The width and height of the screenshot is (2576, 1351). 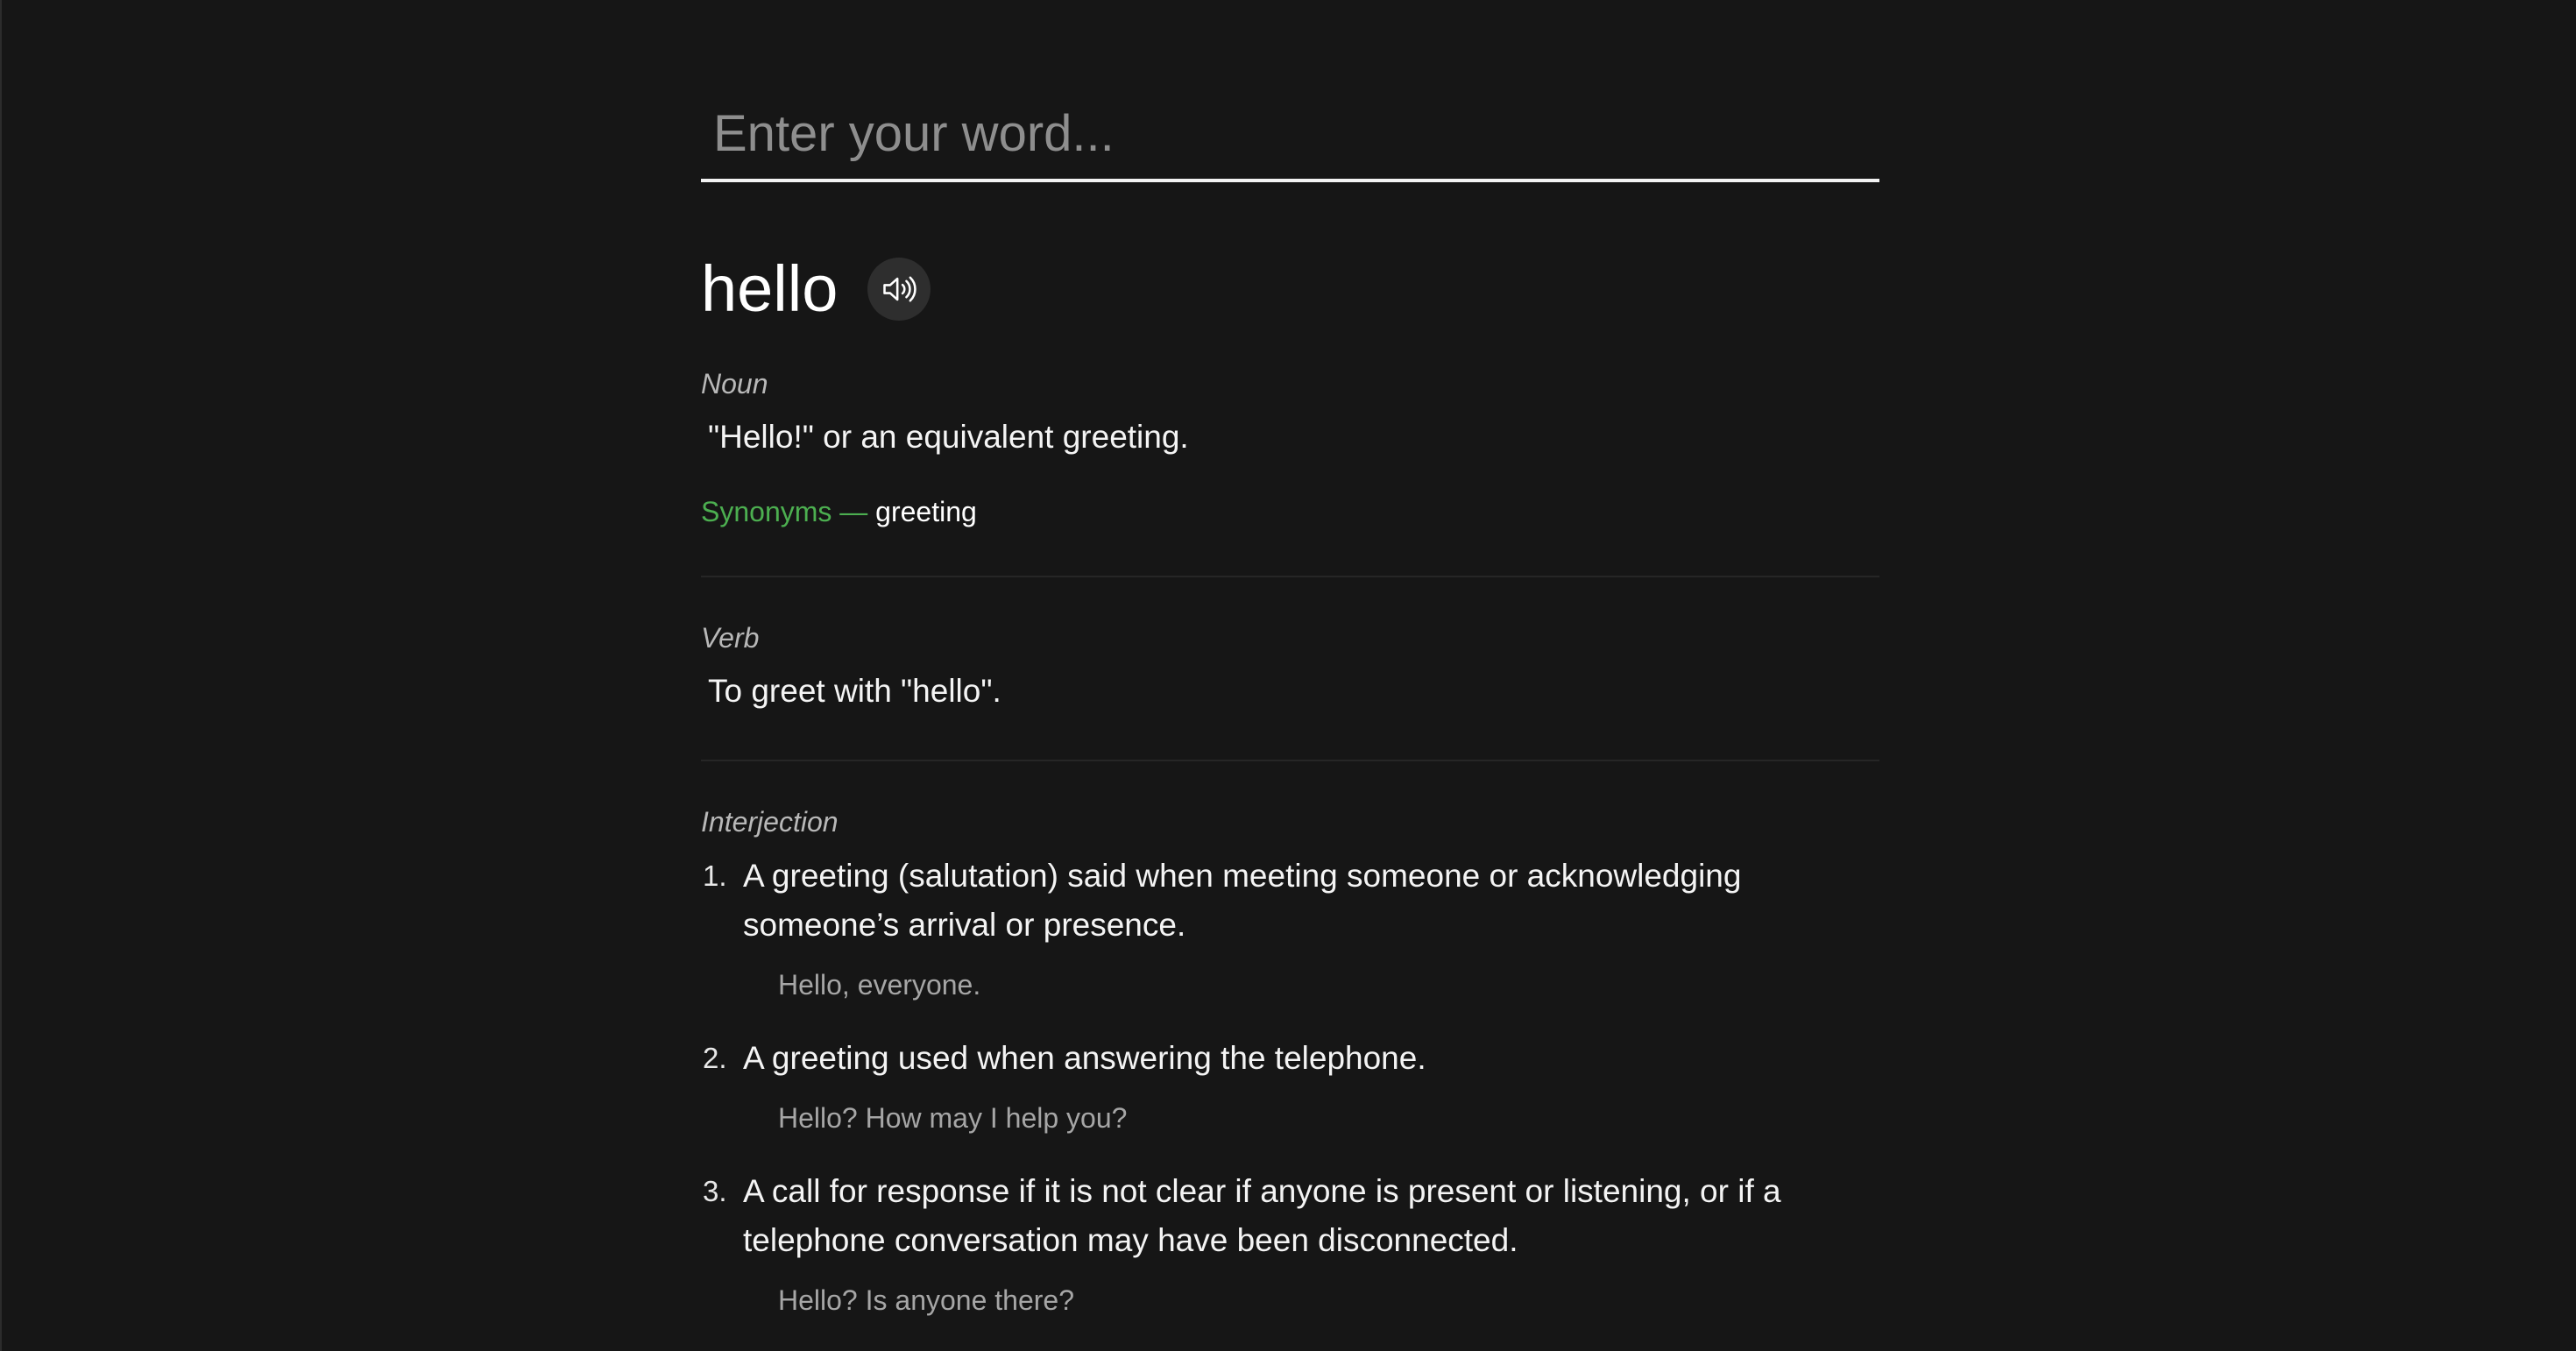 I want to click on search-bar, so click(x=1290, y=136).